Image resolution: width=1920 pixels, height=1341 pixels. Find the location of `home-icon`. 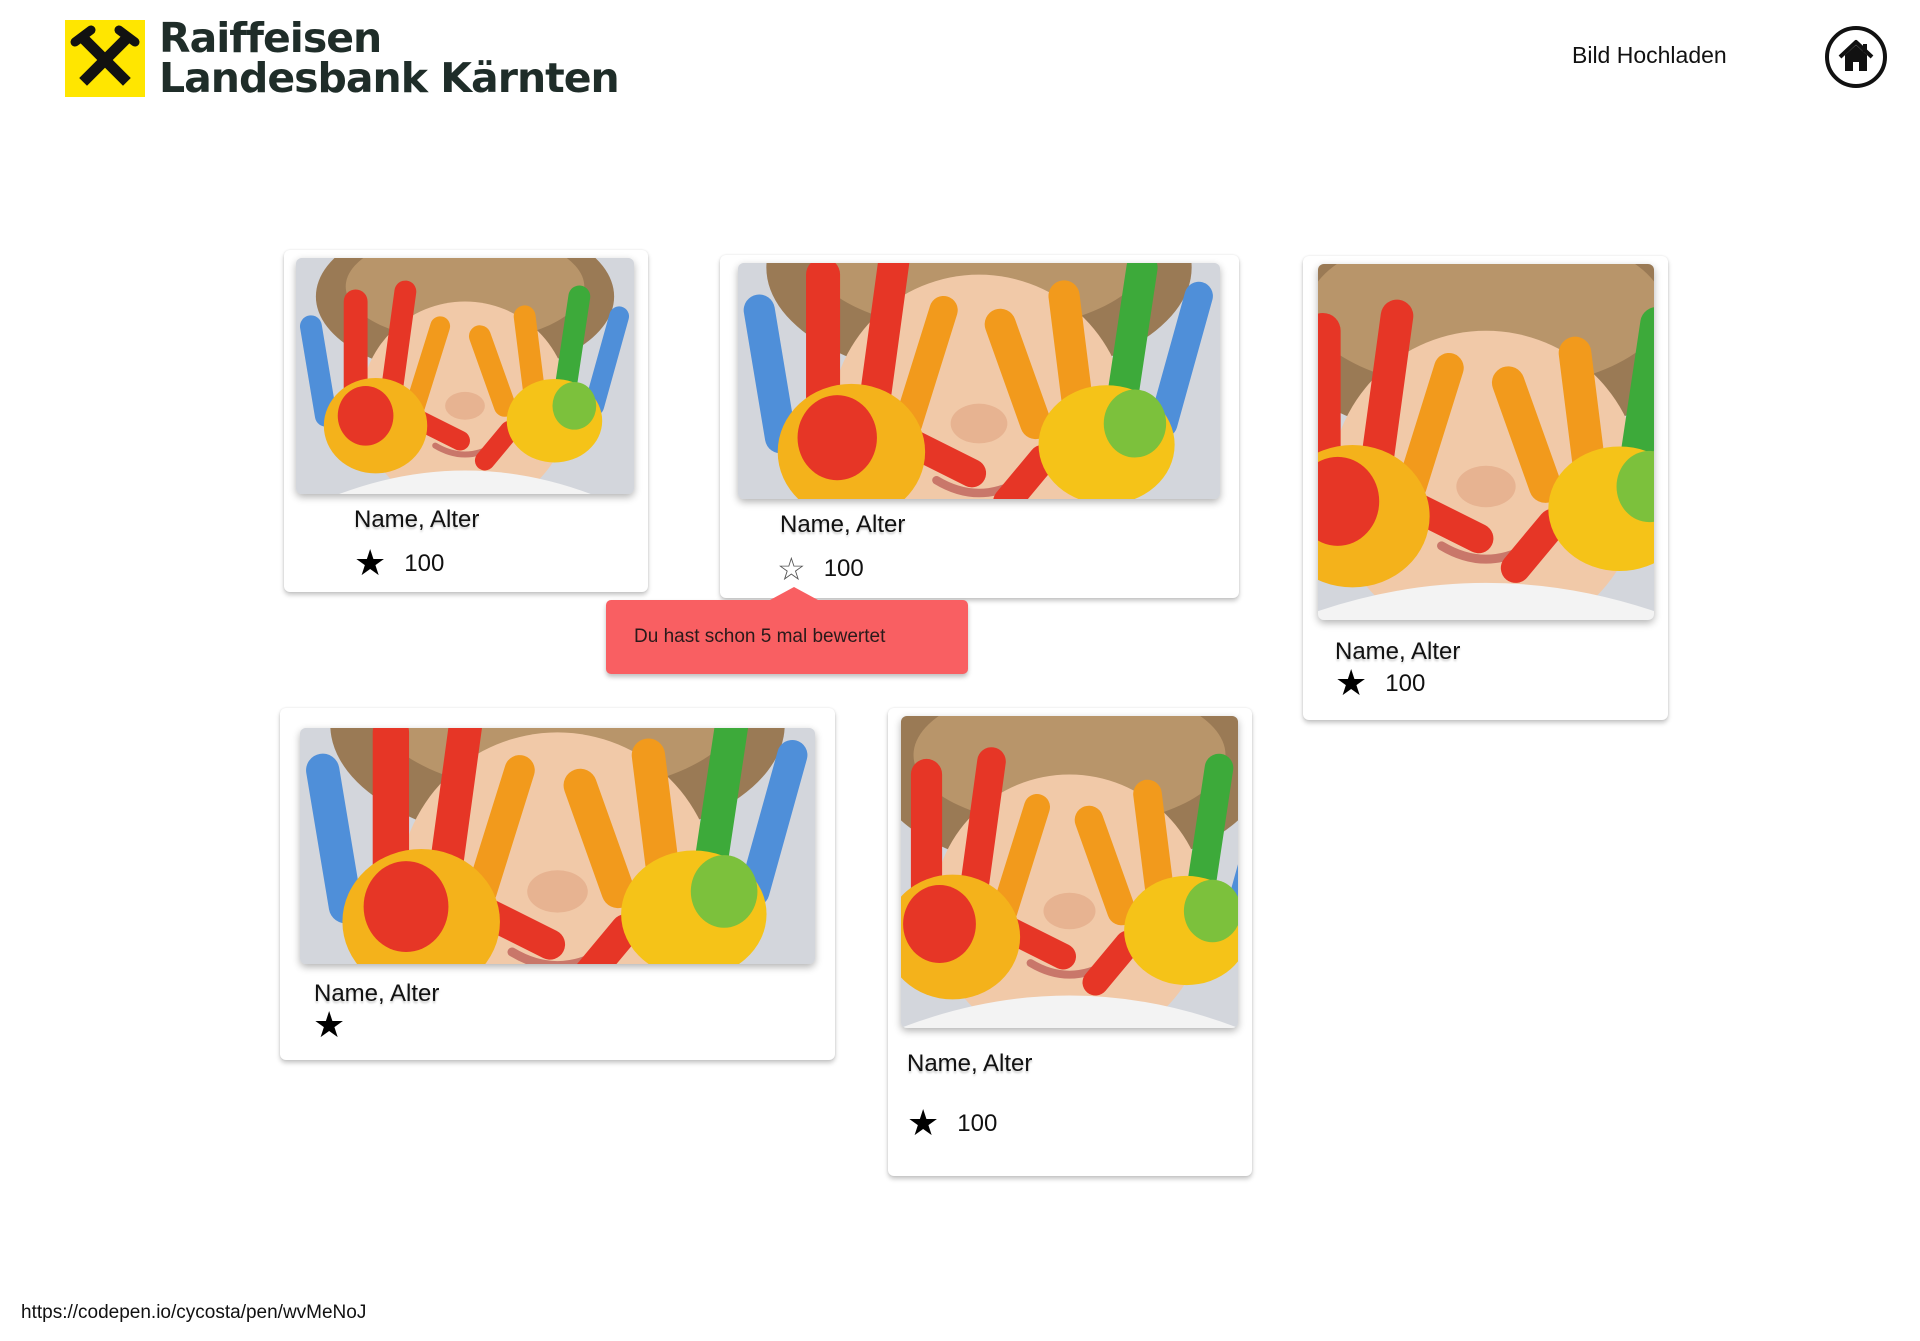

home-icon is located at coordinates (1856, 55).